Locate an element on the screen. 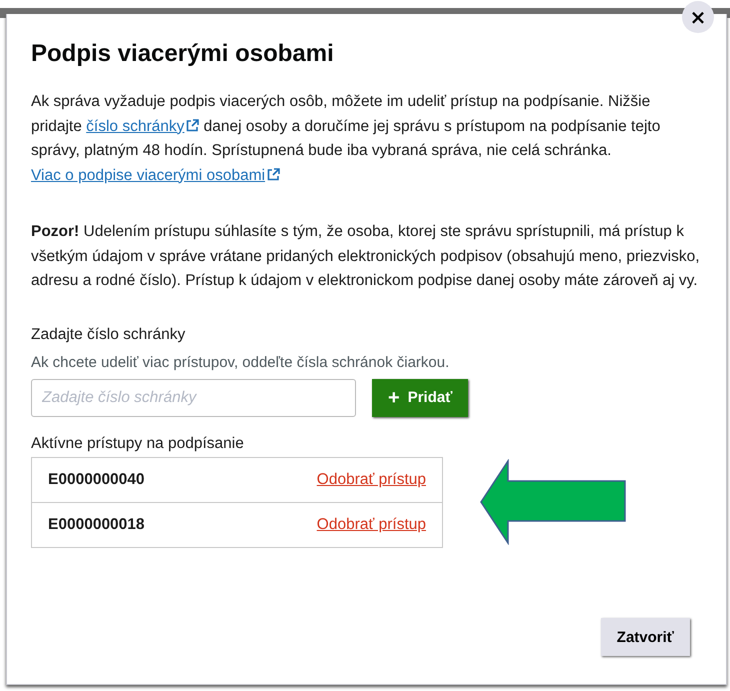 This screenshot has height=691, width=730. arrow-icon is located at coordinates (553, 502).